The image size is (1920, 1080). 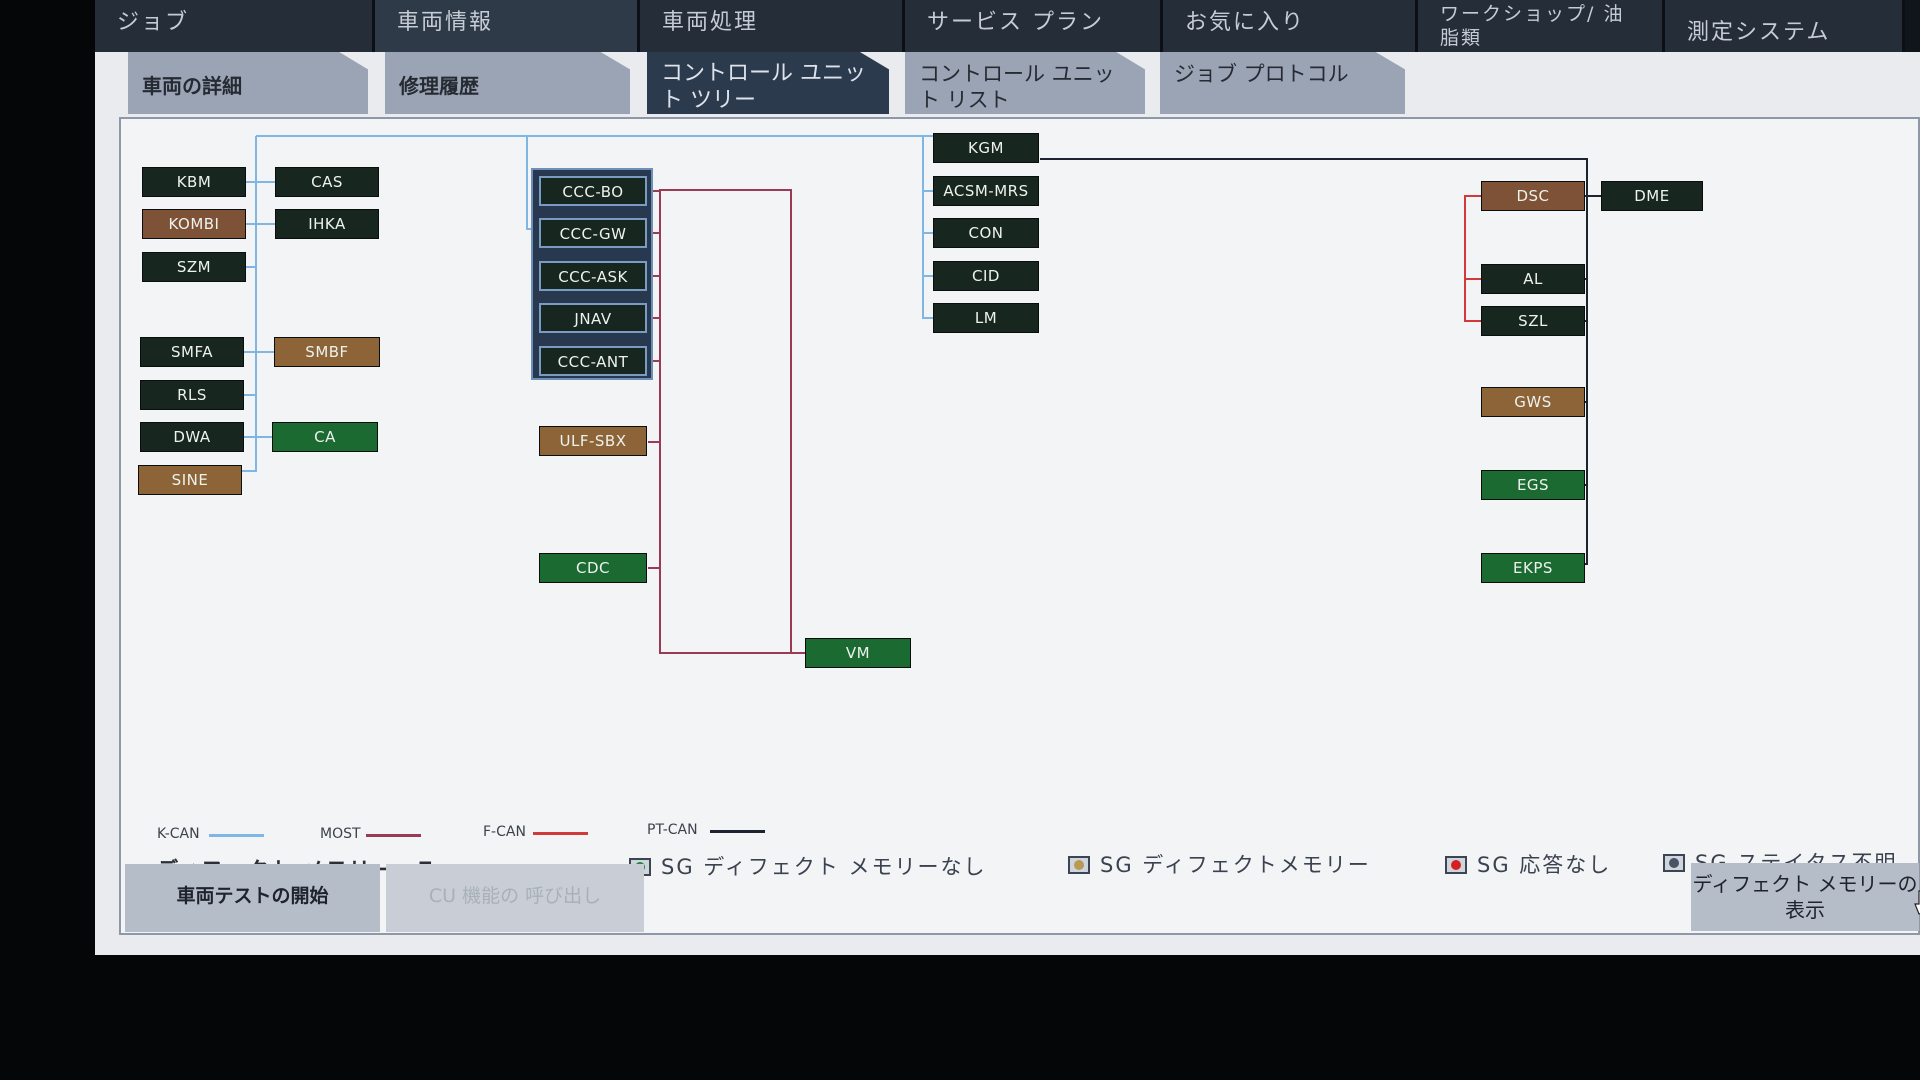 What do you see at coordinates (236, 835) in the screenshot?
I see `legend-k-can-line` at bounding box center [236, 835].